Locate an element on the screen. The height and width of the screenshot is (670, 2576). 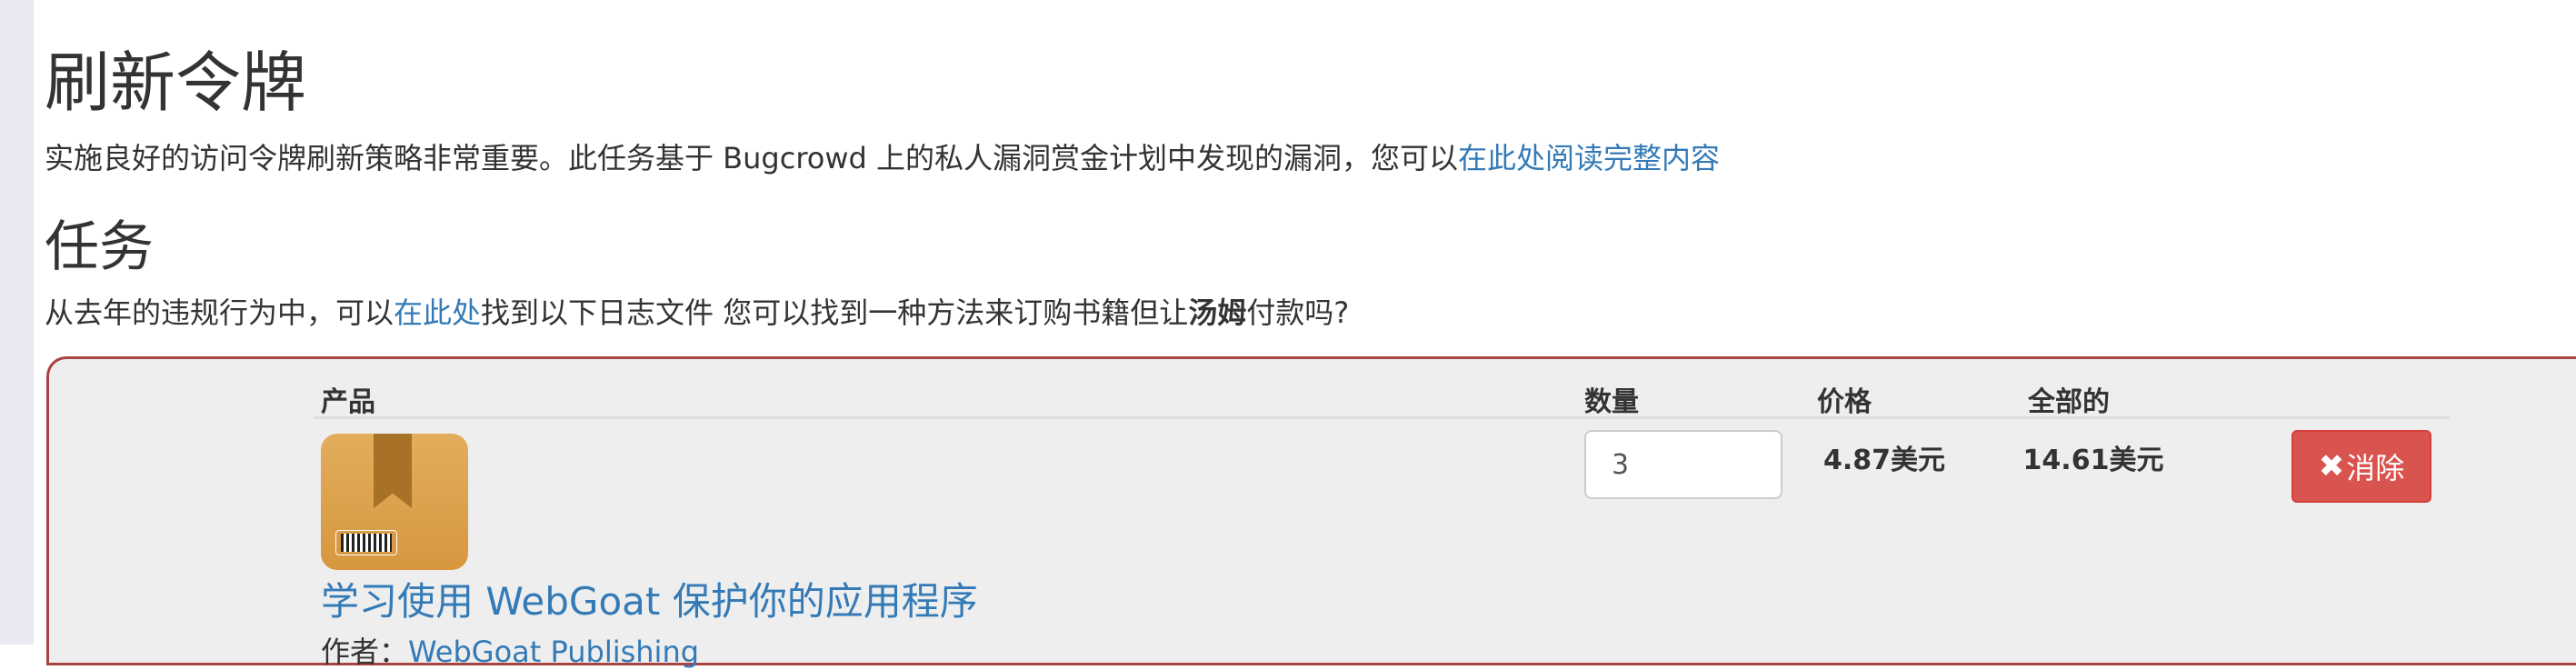
log-file-link: 在此处 is located at coordinates (437, 312).